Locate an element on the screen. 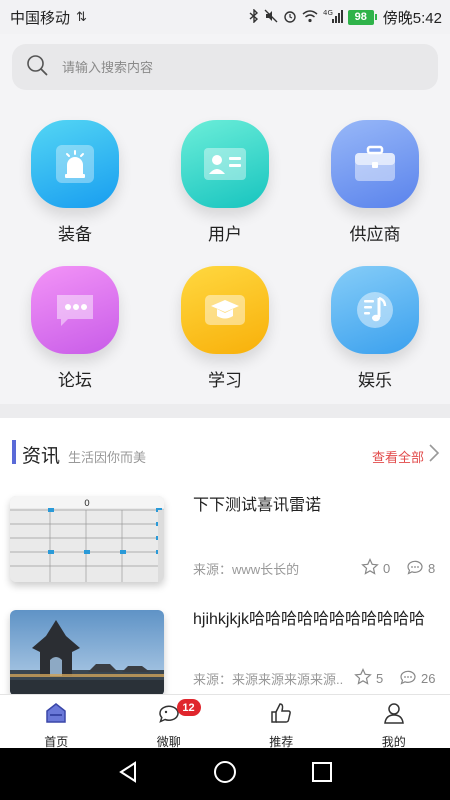 This screenshot has width=450, height=800. likes-stat: 5 is located at coordinates (368, 678).